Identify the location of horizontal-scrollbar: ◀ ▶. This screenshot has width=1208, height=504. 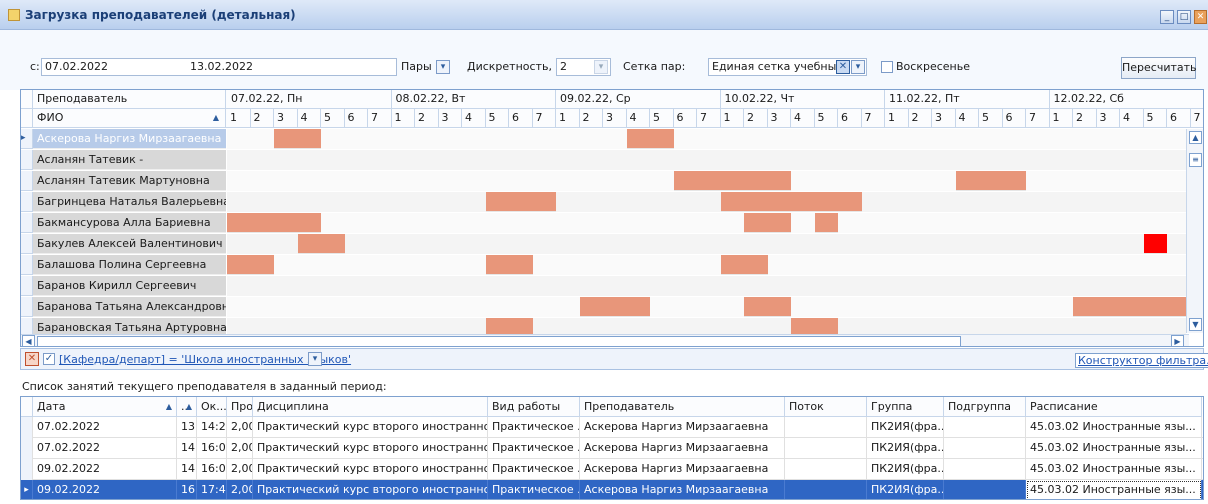
(605, 340).